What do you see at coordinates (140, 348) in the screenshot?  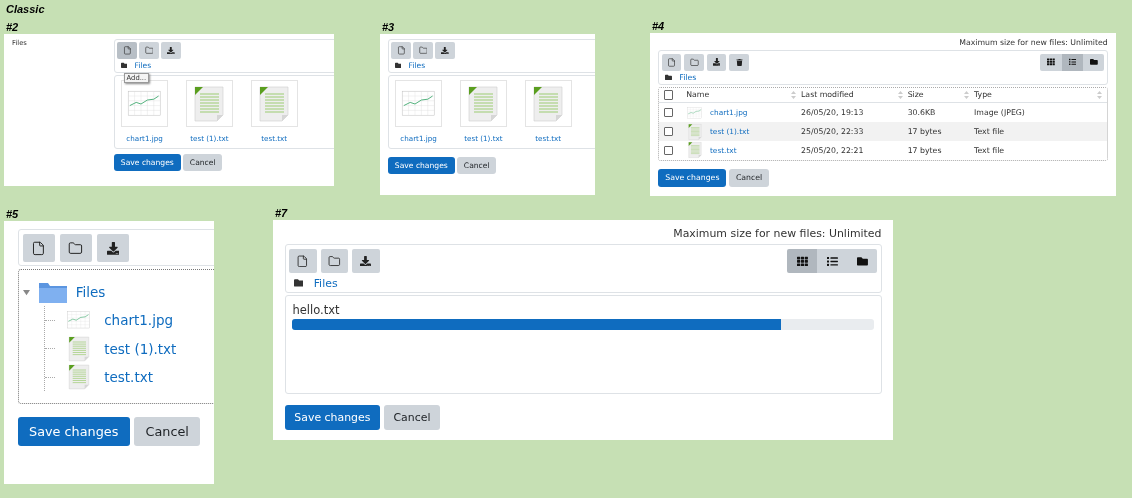 I see `tree-file-link: test (1).txt` at bounding box center [140, 348].